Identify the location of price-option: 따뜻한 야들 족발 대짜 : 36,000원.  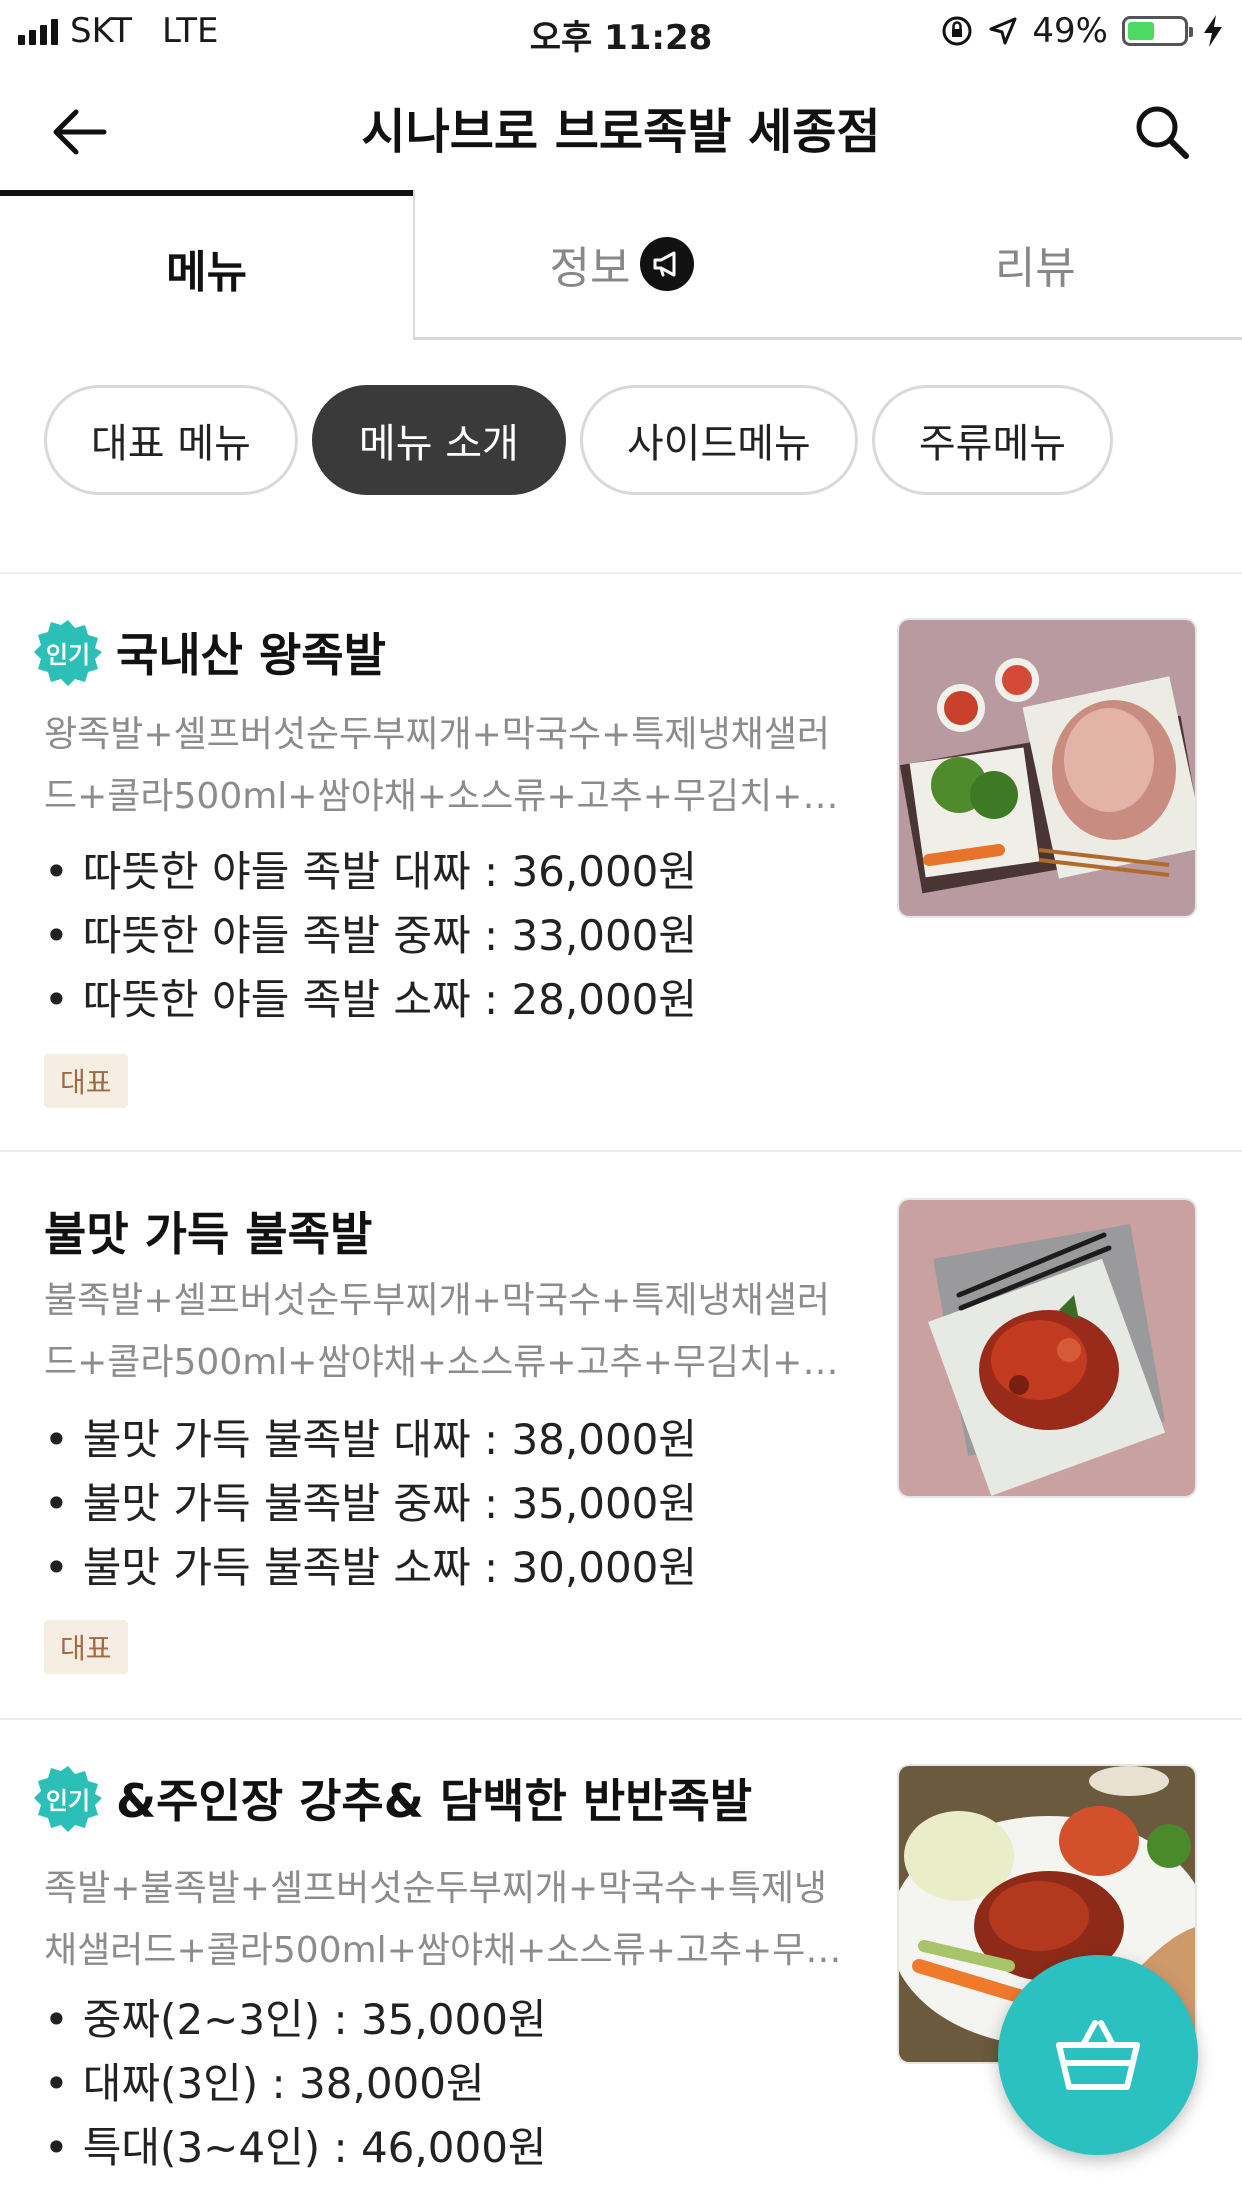
(370, 872).